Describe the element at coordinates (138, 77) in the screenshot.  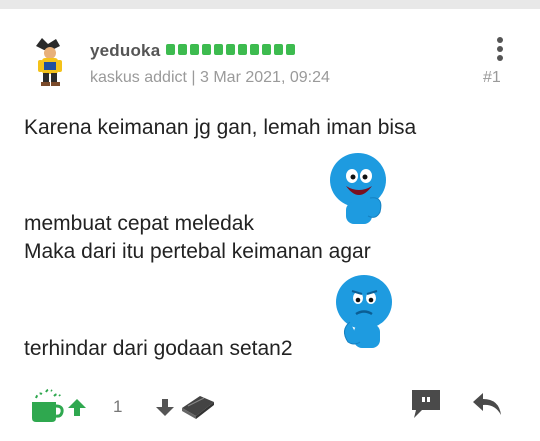
I see `user-rank: kaskus addict` at that location.